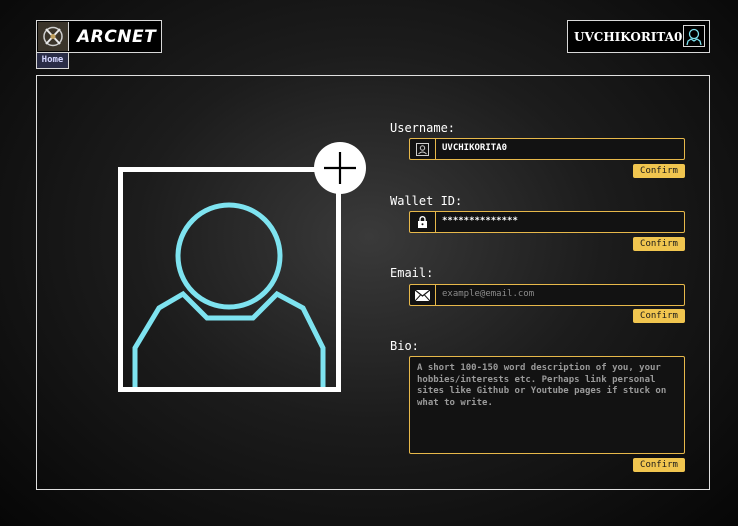  Describe the element at coordinates (52, 61) in the screenshot. I see `home-link: Home` at that location.